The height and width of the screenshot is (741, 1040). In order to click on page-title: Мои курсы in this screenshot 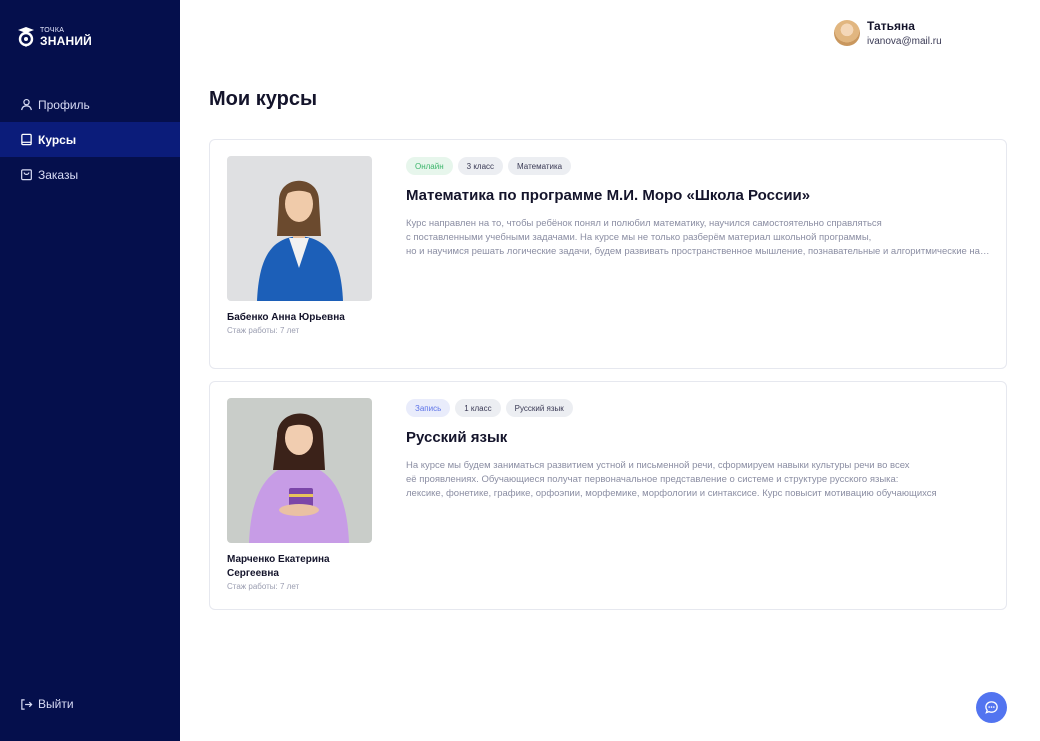, I will do `click(263, 99)`.